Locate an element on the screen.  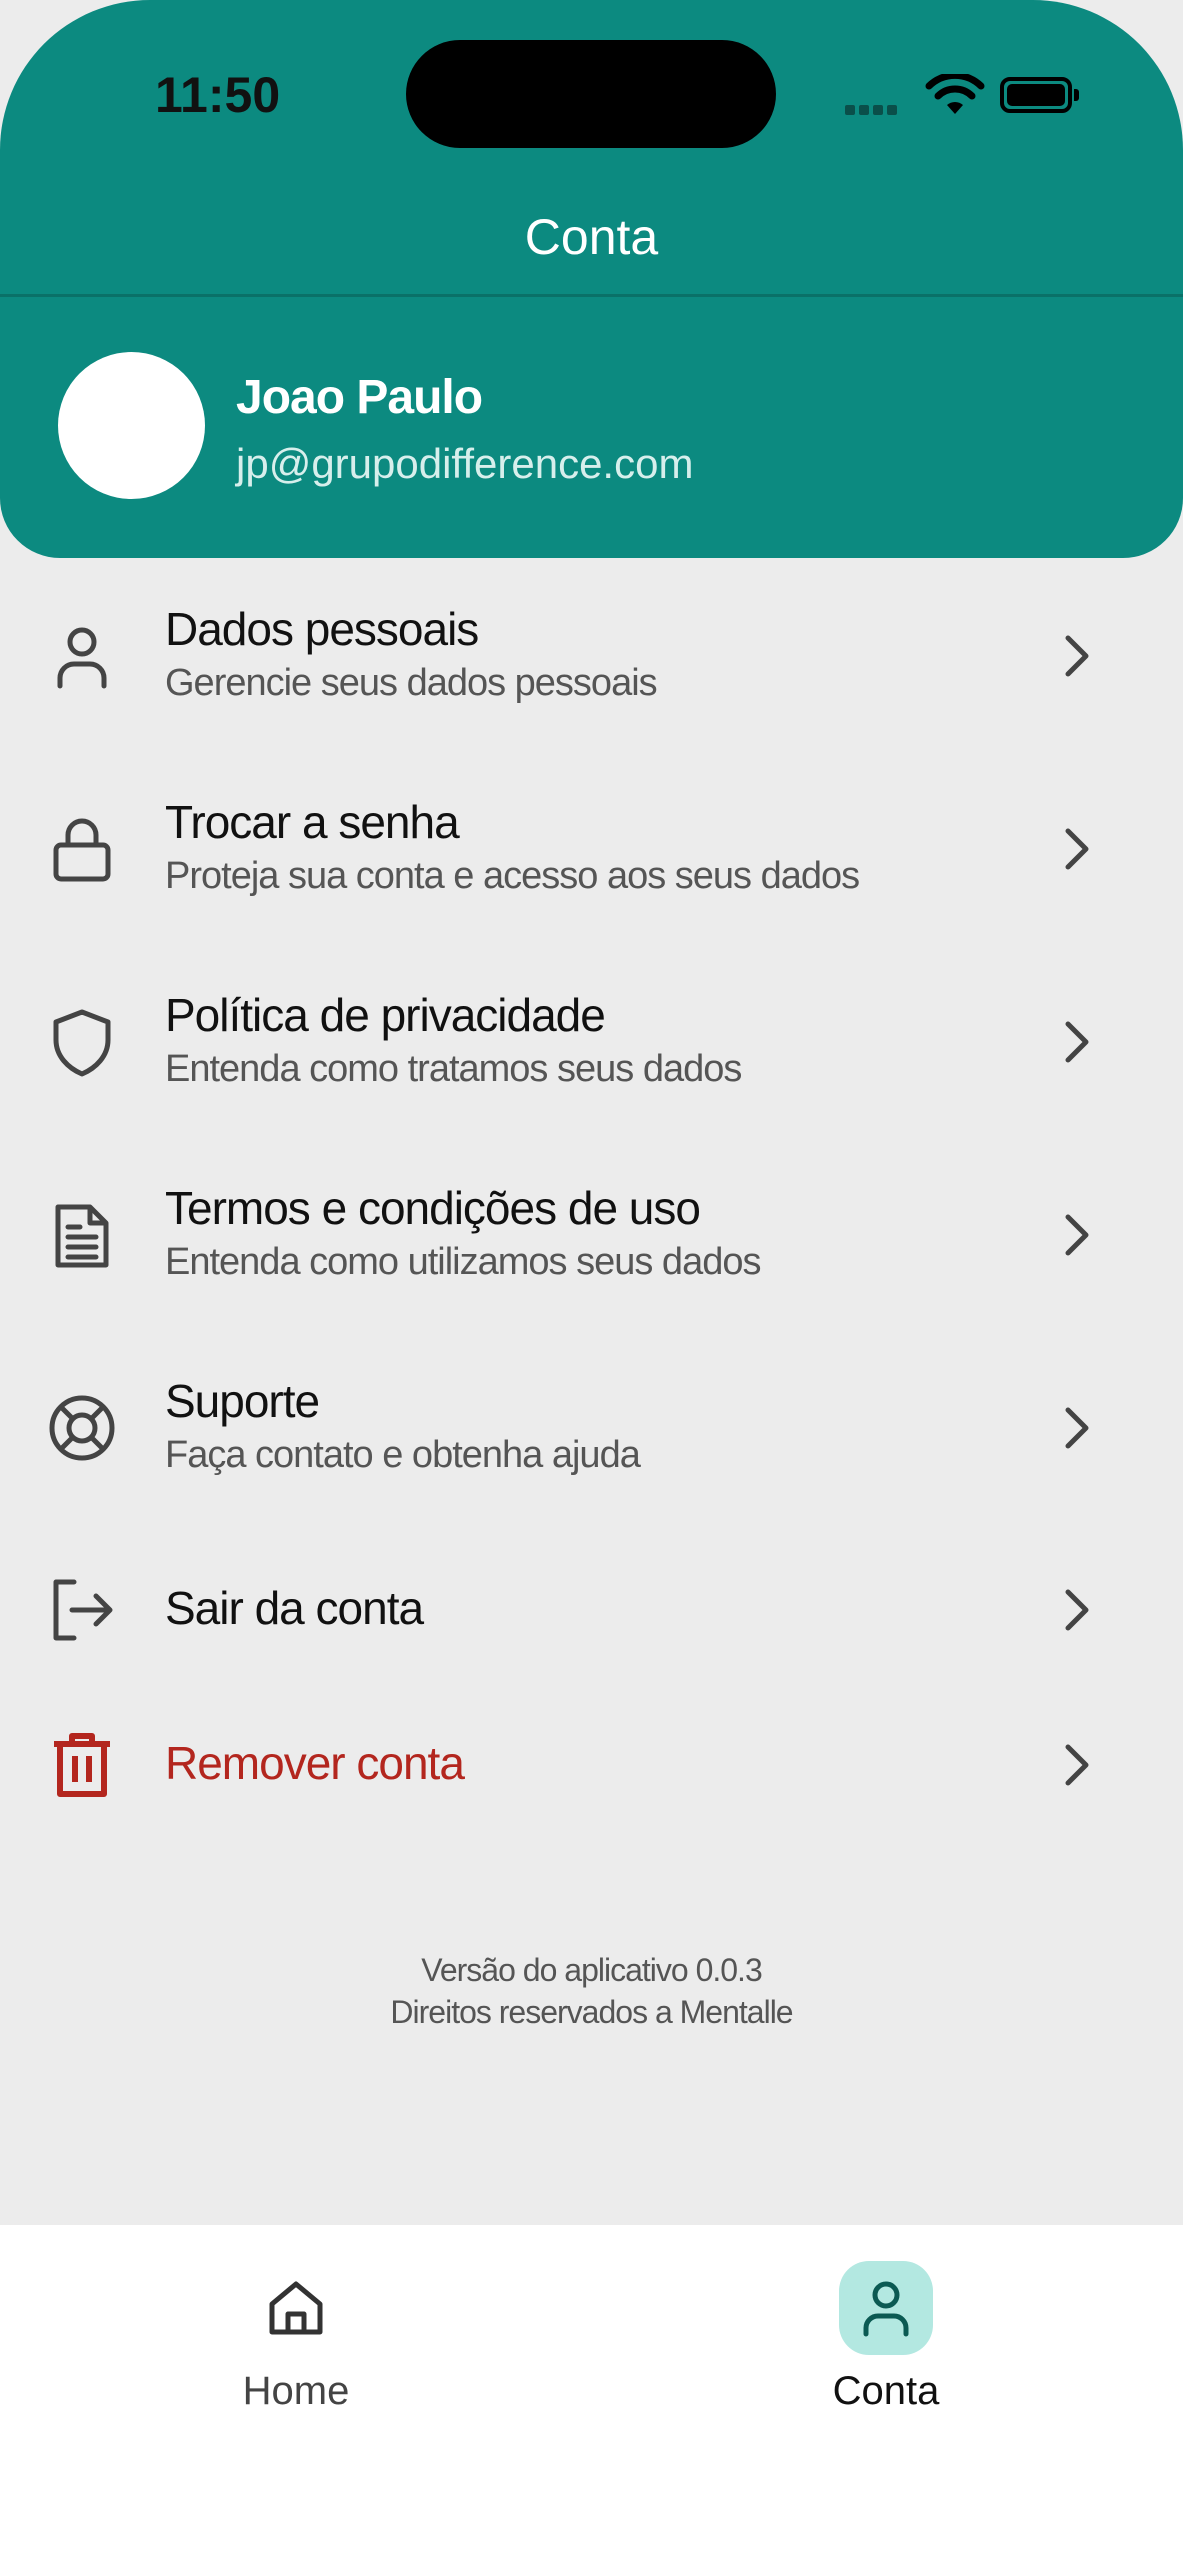
nav-label: Conta is located at coordinates (886, 2391).